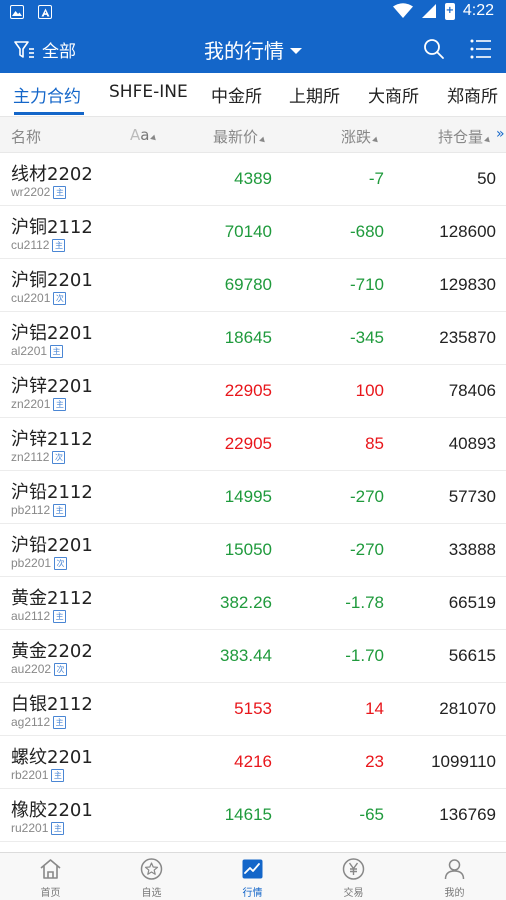 The image size is (506, 900). I want to click on list-menu-button, so click(481, 51).